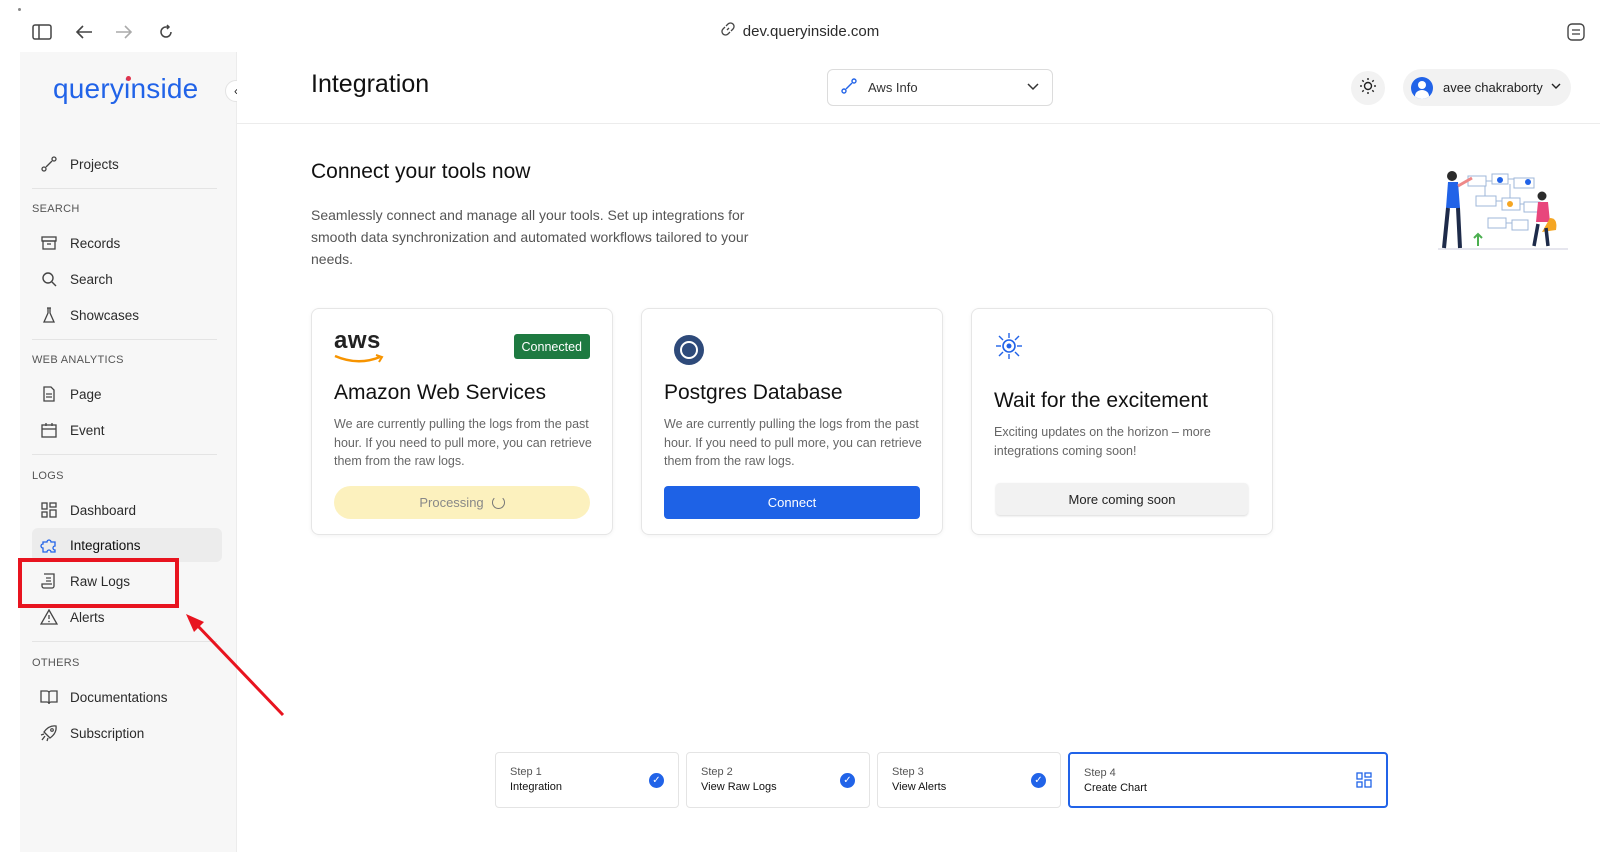 This screenshot has height=852, width=1600. I want to click on card-title: Postgres Database, so click(753, 392).